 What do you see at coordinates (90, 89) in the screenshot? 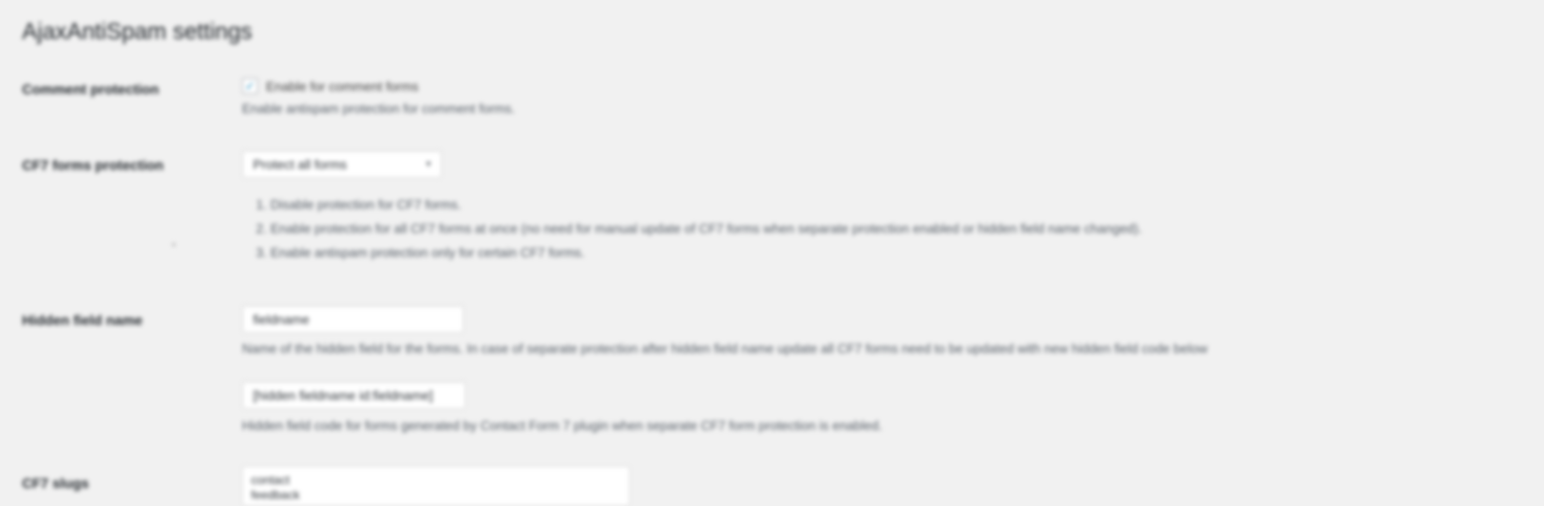
I see `comment-protection-label: Comment protection` at bounding box center [90, 89].